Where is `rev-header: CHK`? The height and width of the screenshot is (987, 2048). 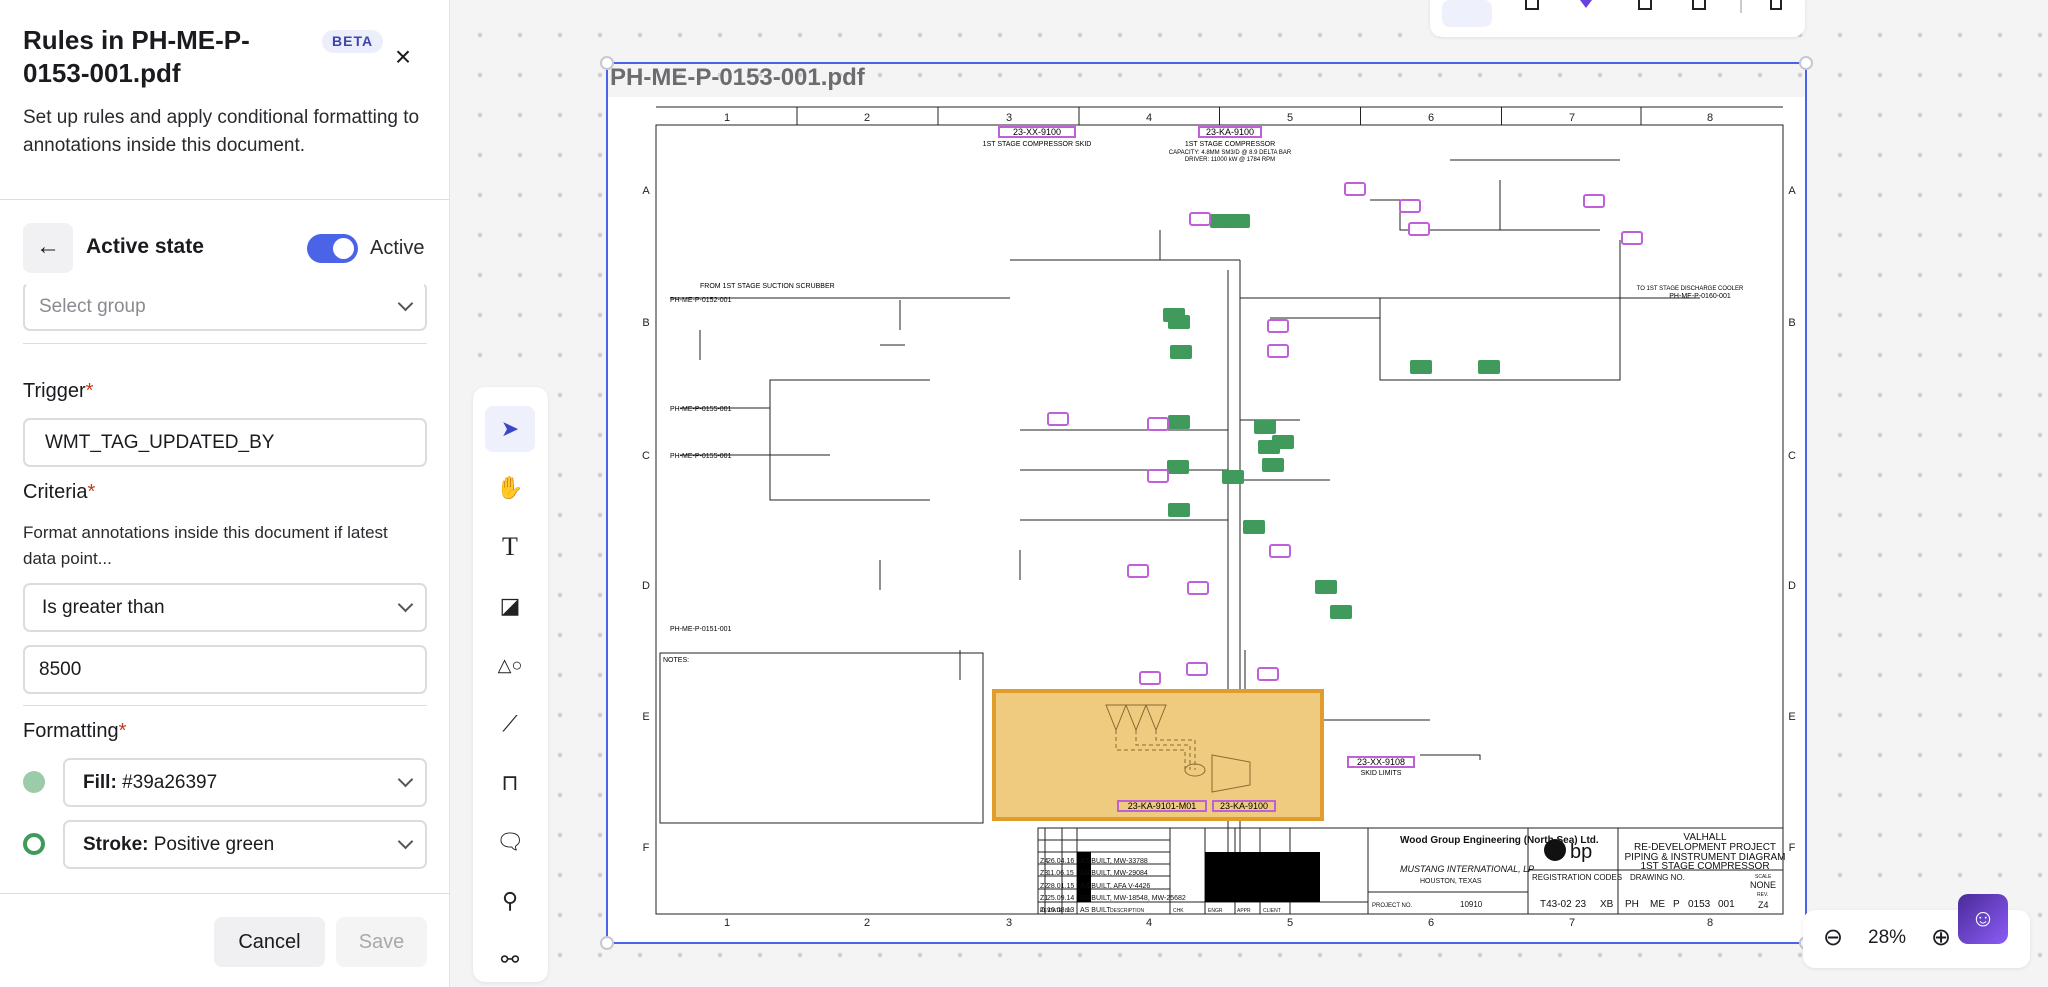 rev-header: CHK is located at coordinates (1178, 911).